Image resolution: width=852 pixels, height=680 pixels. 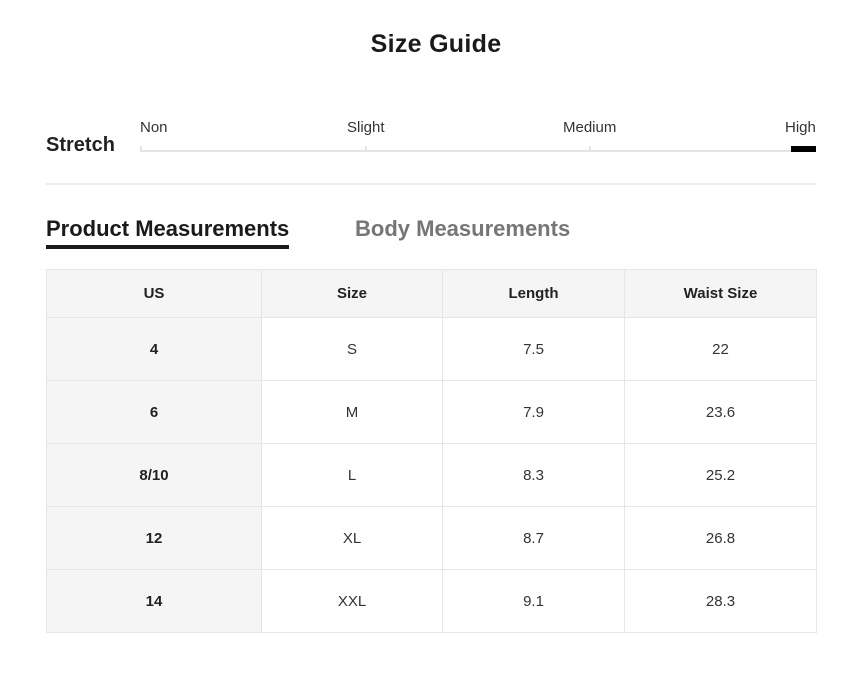 What do you see at coordinates (720, 538) in the screenshot?
I see `cell-waist-size: 26.8` at bounding box center [720, 538].